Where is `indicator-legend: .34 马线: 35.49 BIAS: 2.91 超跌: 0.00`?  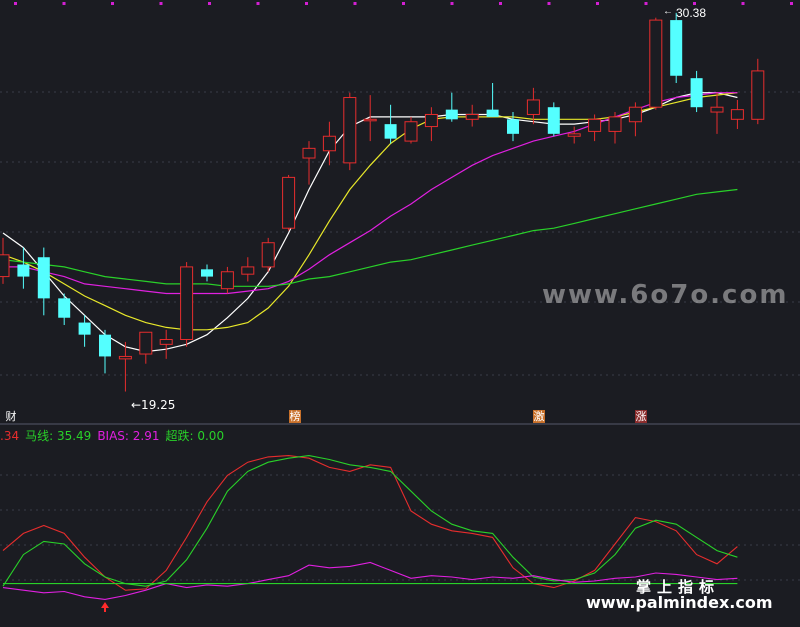
indicator-legend: .34 马线: 35.49 BIAS: 2.91 超跌: 0.00 is located at coordinates (115, 435).